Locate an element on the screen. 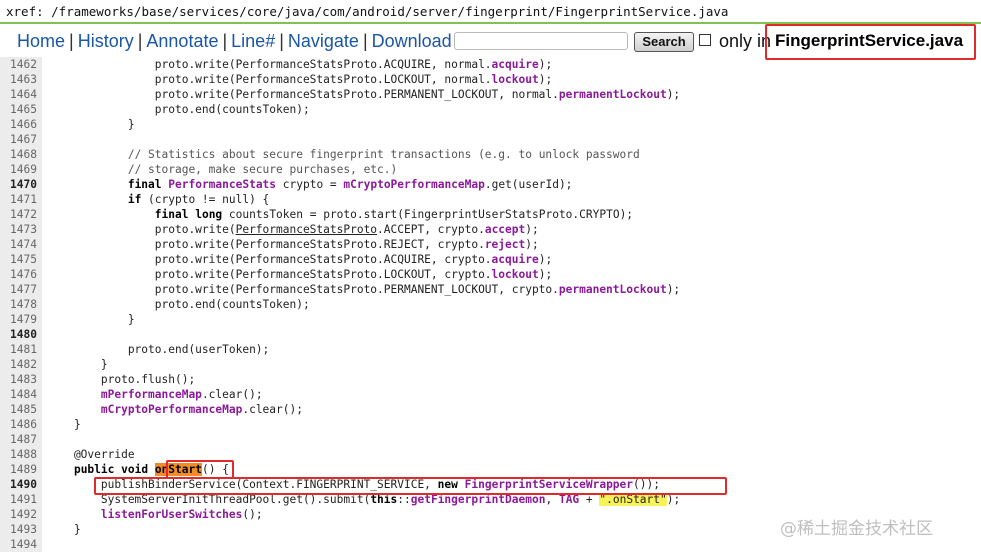 The image size is (981, 554). code-text: mPerformanceMap.clear(); is located at coordinates (181, 394).